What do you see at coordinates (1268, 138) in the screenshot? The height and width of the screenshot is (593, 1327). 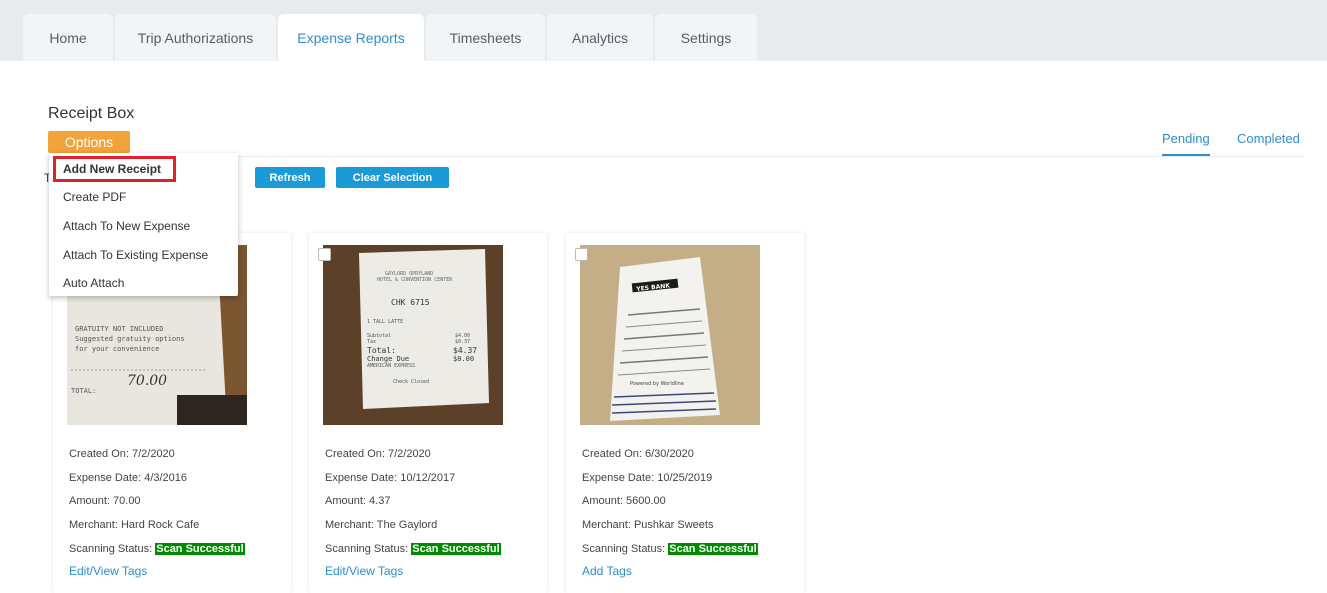 I see `tab-completed: Completed` at bounding box center [1268, 138].